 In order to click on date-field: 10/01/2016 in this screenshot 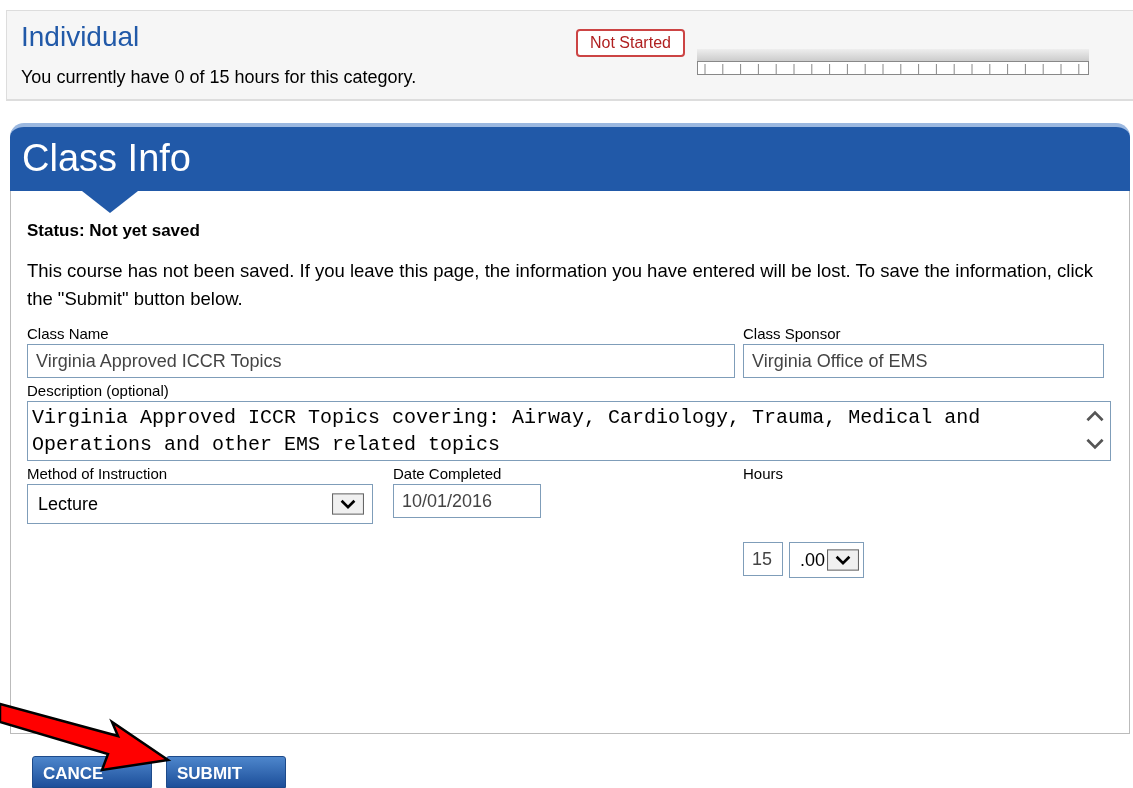, I will do `click(467, 501)`.